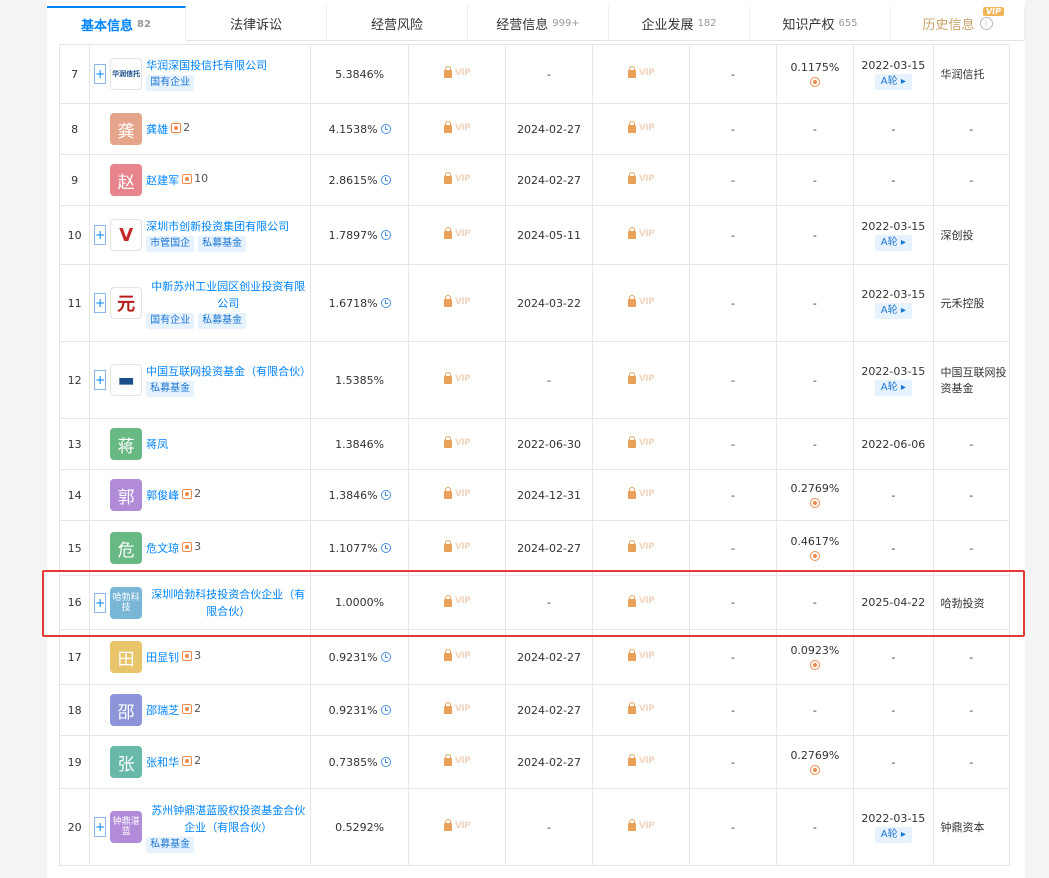 Image resolution: width=1049 pixels, height=878 pixels. What do you see at coordinates (157, 129) in the screenshot?
I see `shareholder-name: 龚雄` at bounding box center [157, 129].